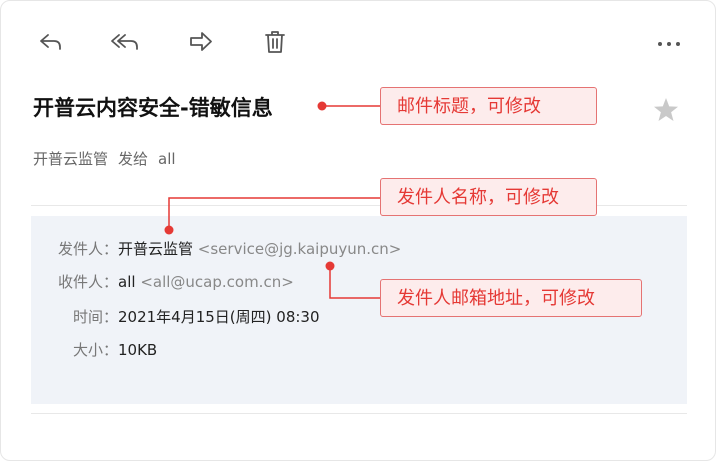  I want to click on size-label: 大小：, so click(95, 350).